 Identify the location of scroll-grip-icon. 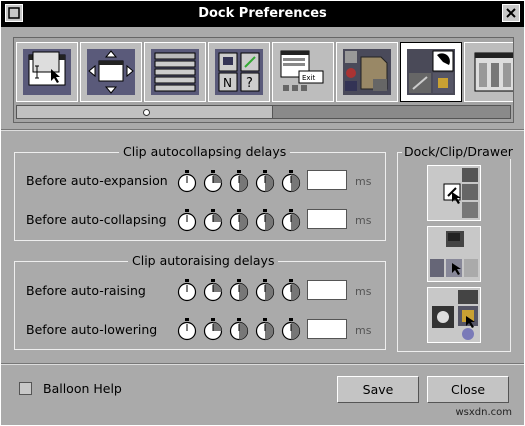
(146, 112).